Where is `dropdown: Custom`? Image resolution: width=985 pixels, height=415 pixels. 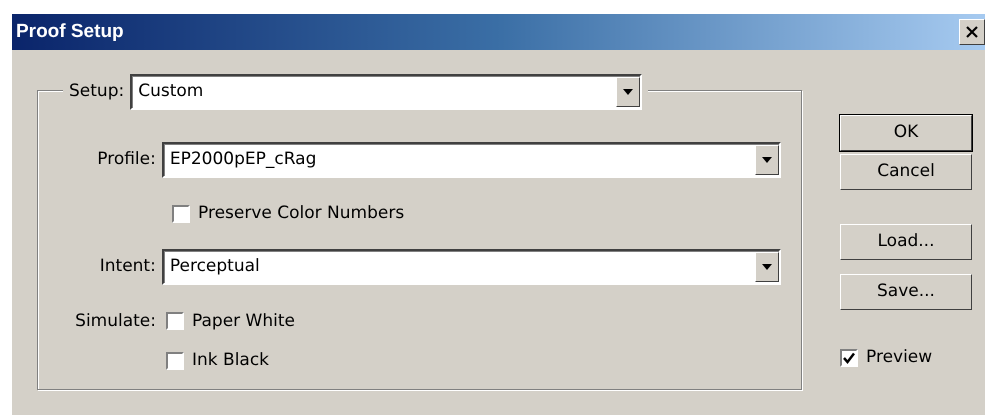 dropdown: Custom is located at coordinates (386, 92).